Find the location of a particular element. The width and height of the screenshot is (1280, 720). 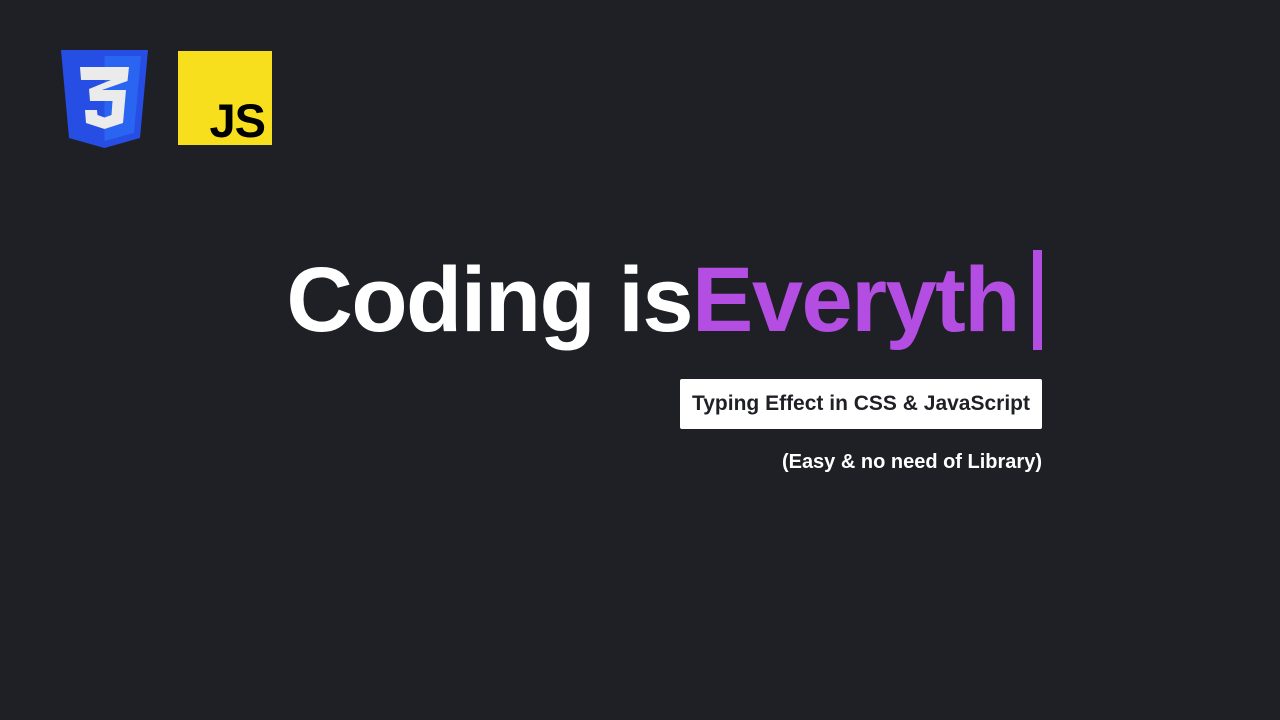

css3-logo-icon is located at coordinates (104, 99).